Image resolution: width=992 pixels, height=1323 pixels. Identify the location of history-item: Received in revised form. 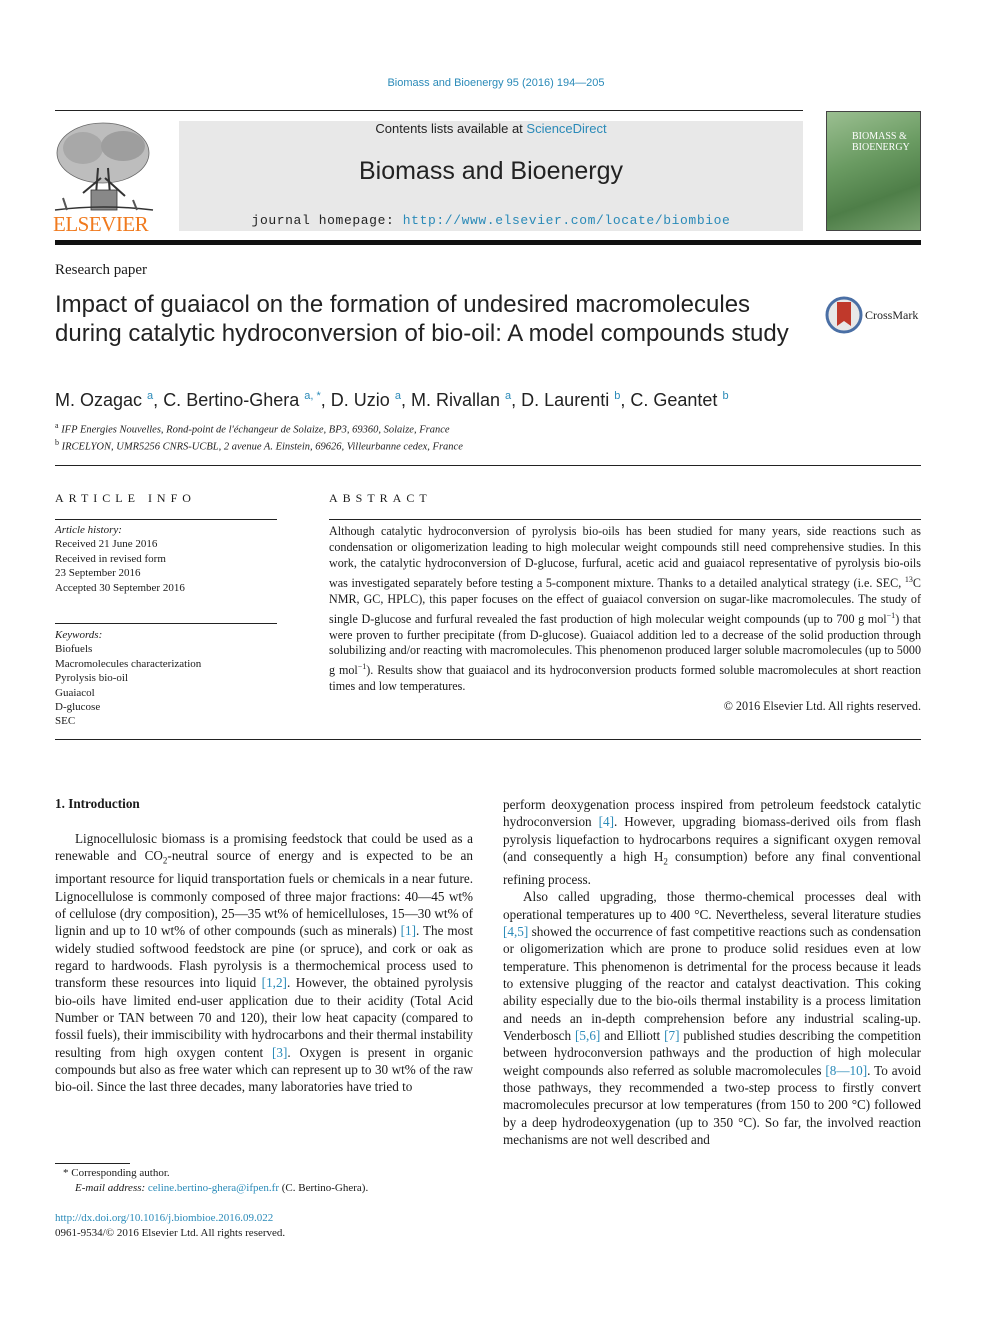
(110, 558).